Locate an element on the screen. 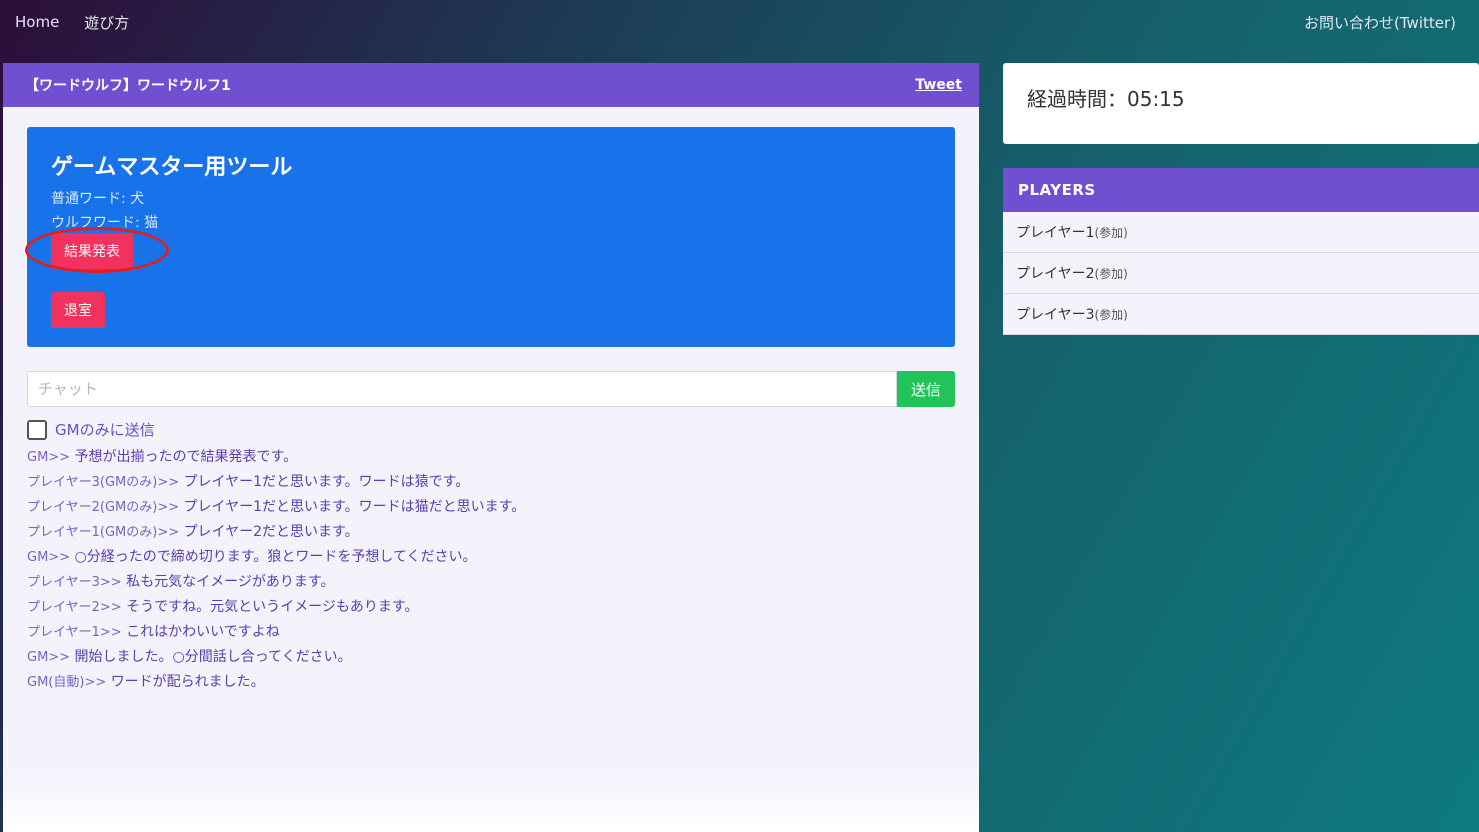  room-title: 【ワードウルフ】ワードウルフ1 is located at coordinates (128, 86).